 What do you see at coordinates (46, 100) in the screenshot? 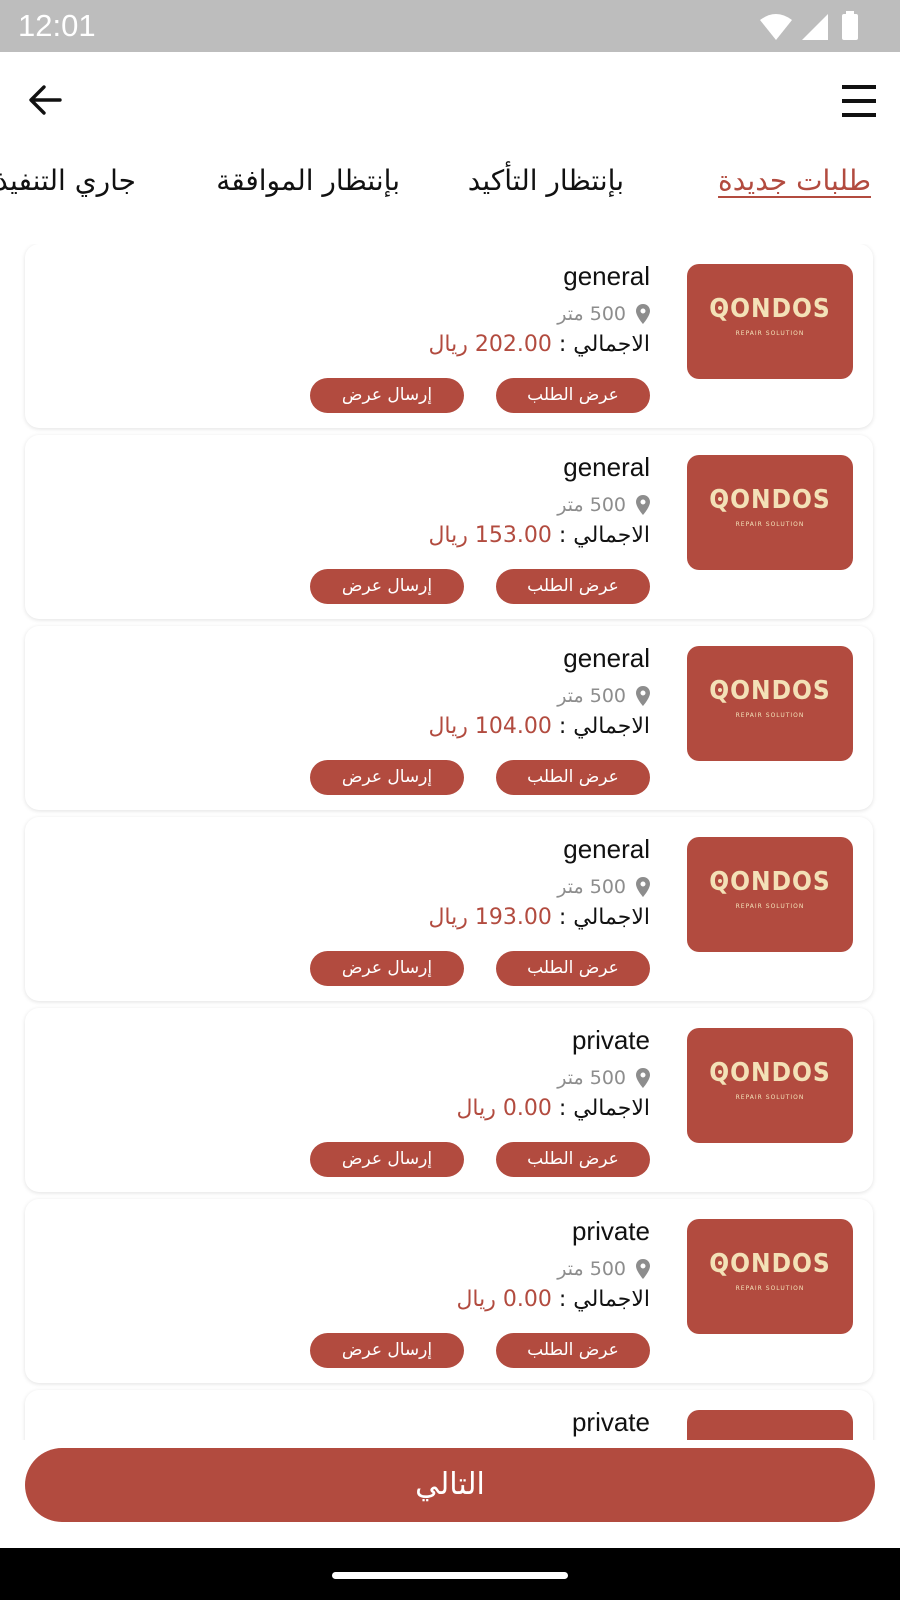
I see `back-arrow-icon` at bounding box center [46, 100].